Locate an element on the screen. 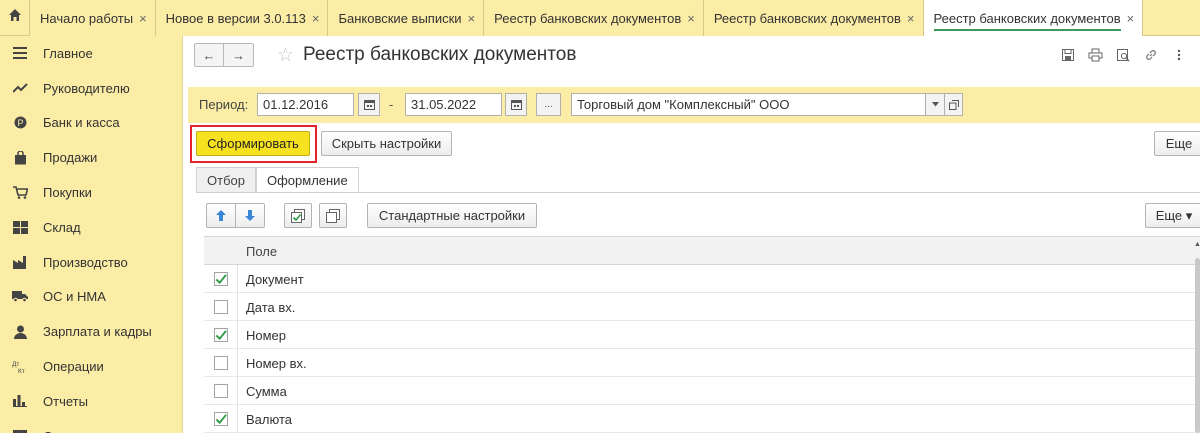 Image resolution: width=1200 pixels, height=433 pixels. table-row: Номер вх. is located at coordinates (702, 363).